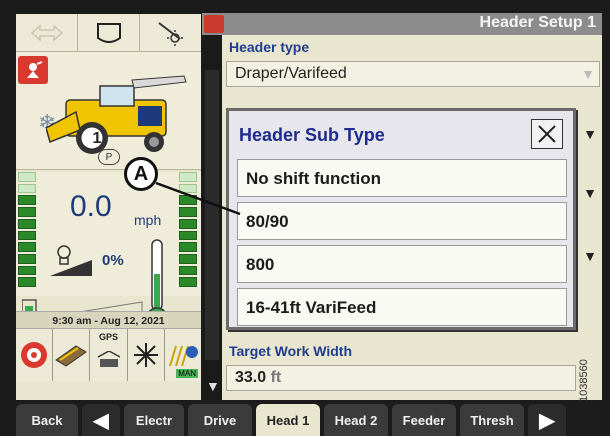  I want to click on combine-icon, so click(116, 114).